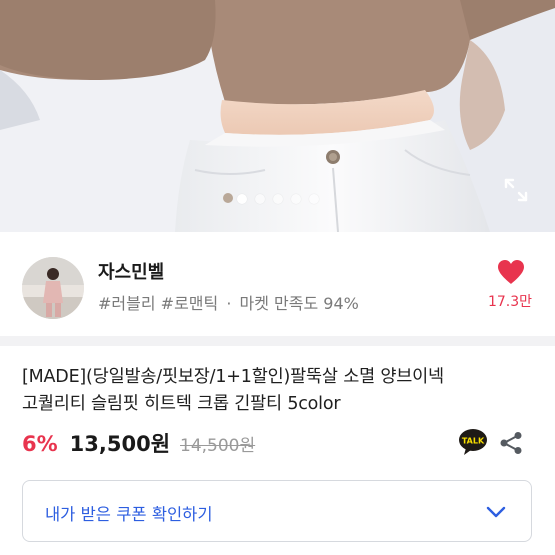 This screenshot has height=555, width=555. I want to click on discount-rate: 6%, so click(40, 444).